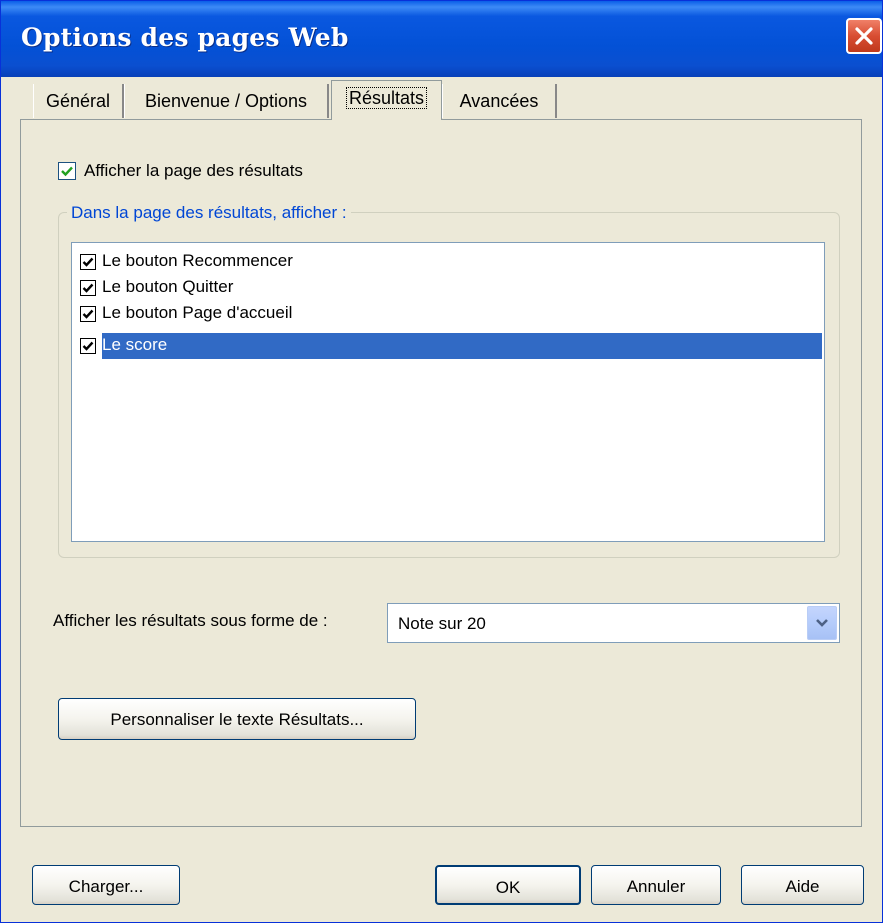 This screenshot has width=883, height=923. I want to click on tab-general: Général, so click(78, 101).